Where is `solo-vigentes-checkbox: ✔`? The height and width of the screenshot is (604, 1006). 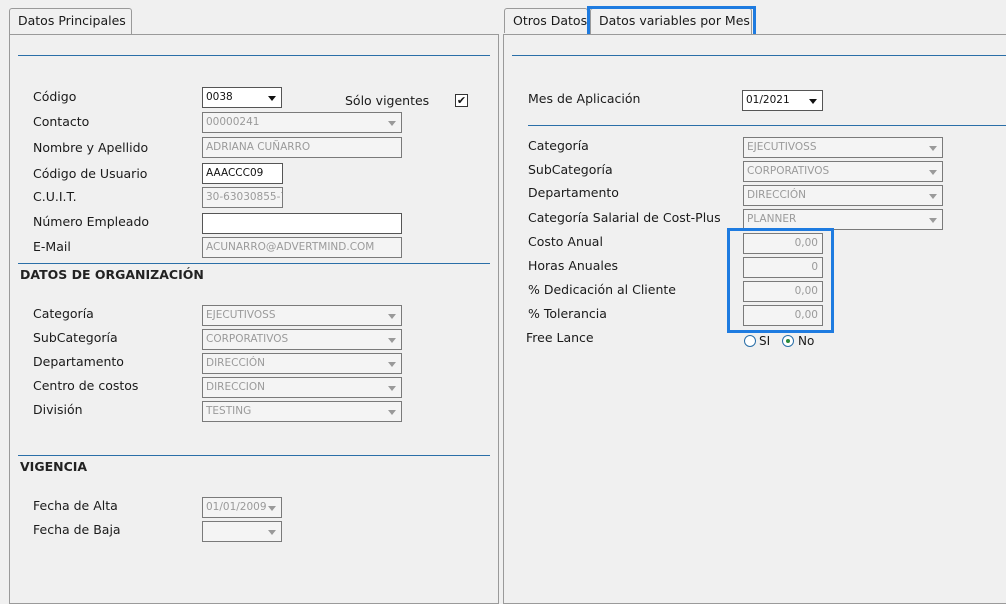
solo-vigentes-checkbox: ✔ is located at coordinates (461, 100).